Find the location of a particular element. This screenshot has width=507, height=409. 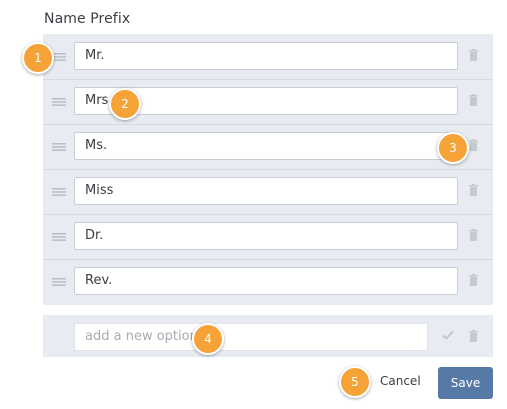

option-row: Mr. is located at coordinates (268, 57).